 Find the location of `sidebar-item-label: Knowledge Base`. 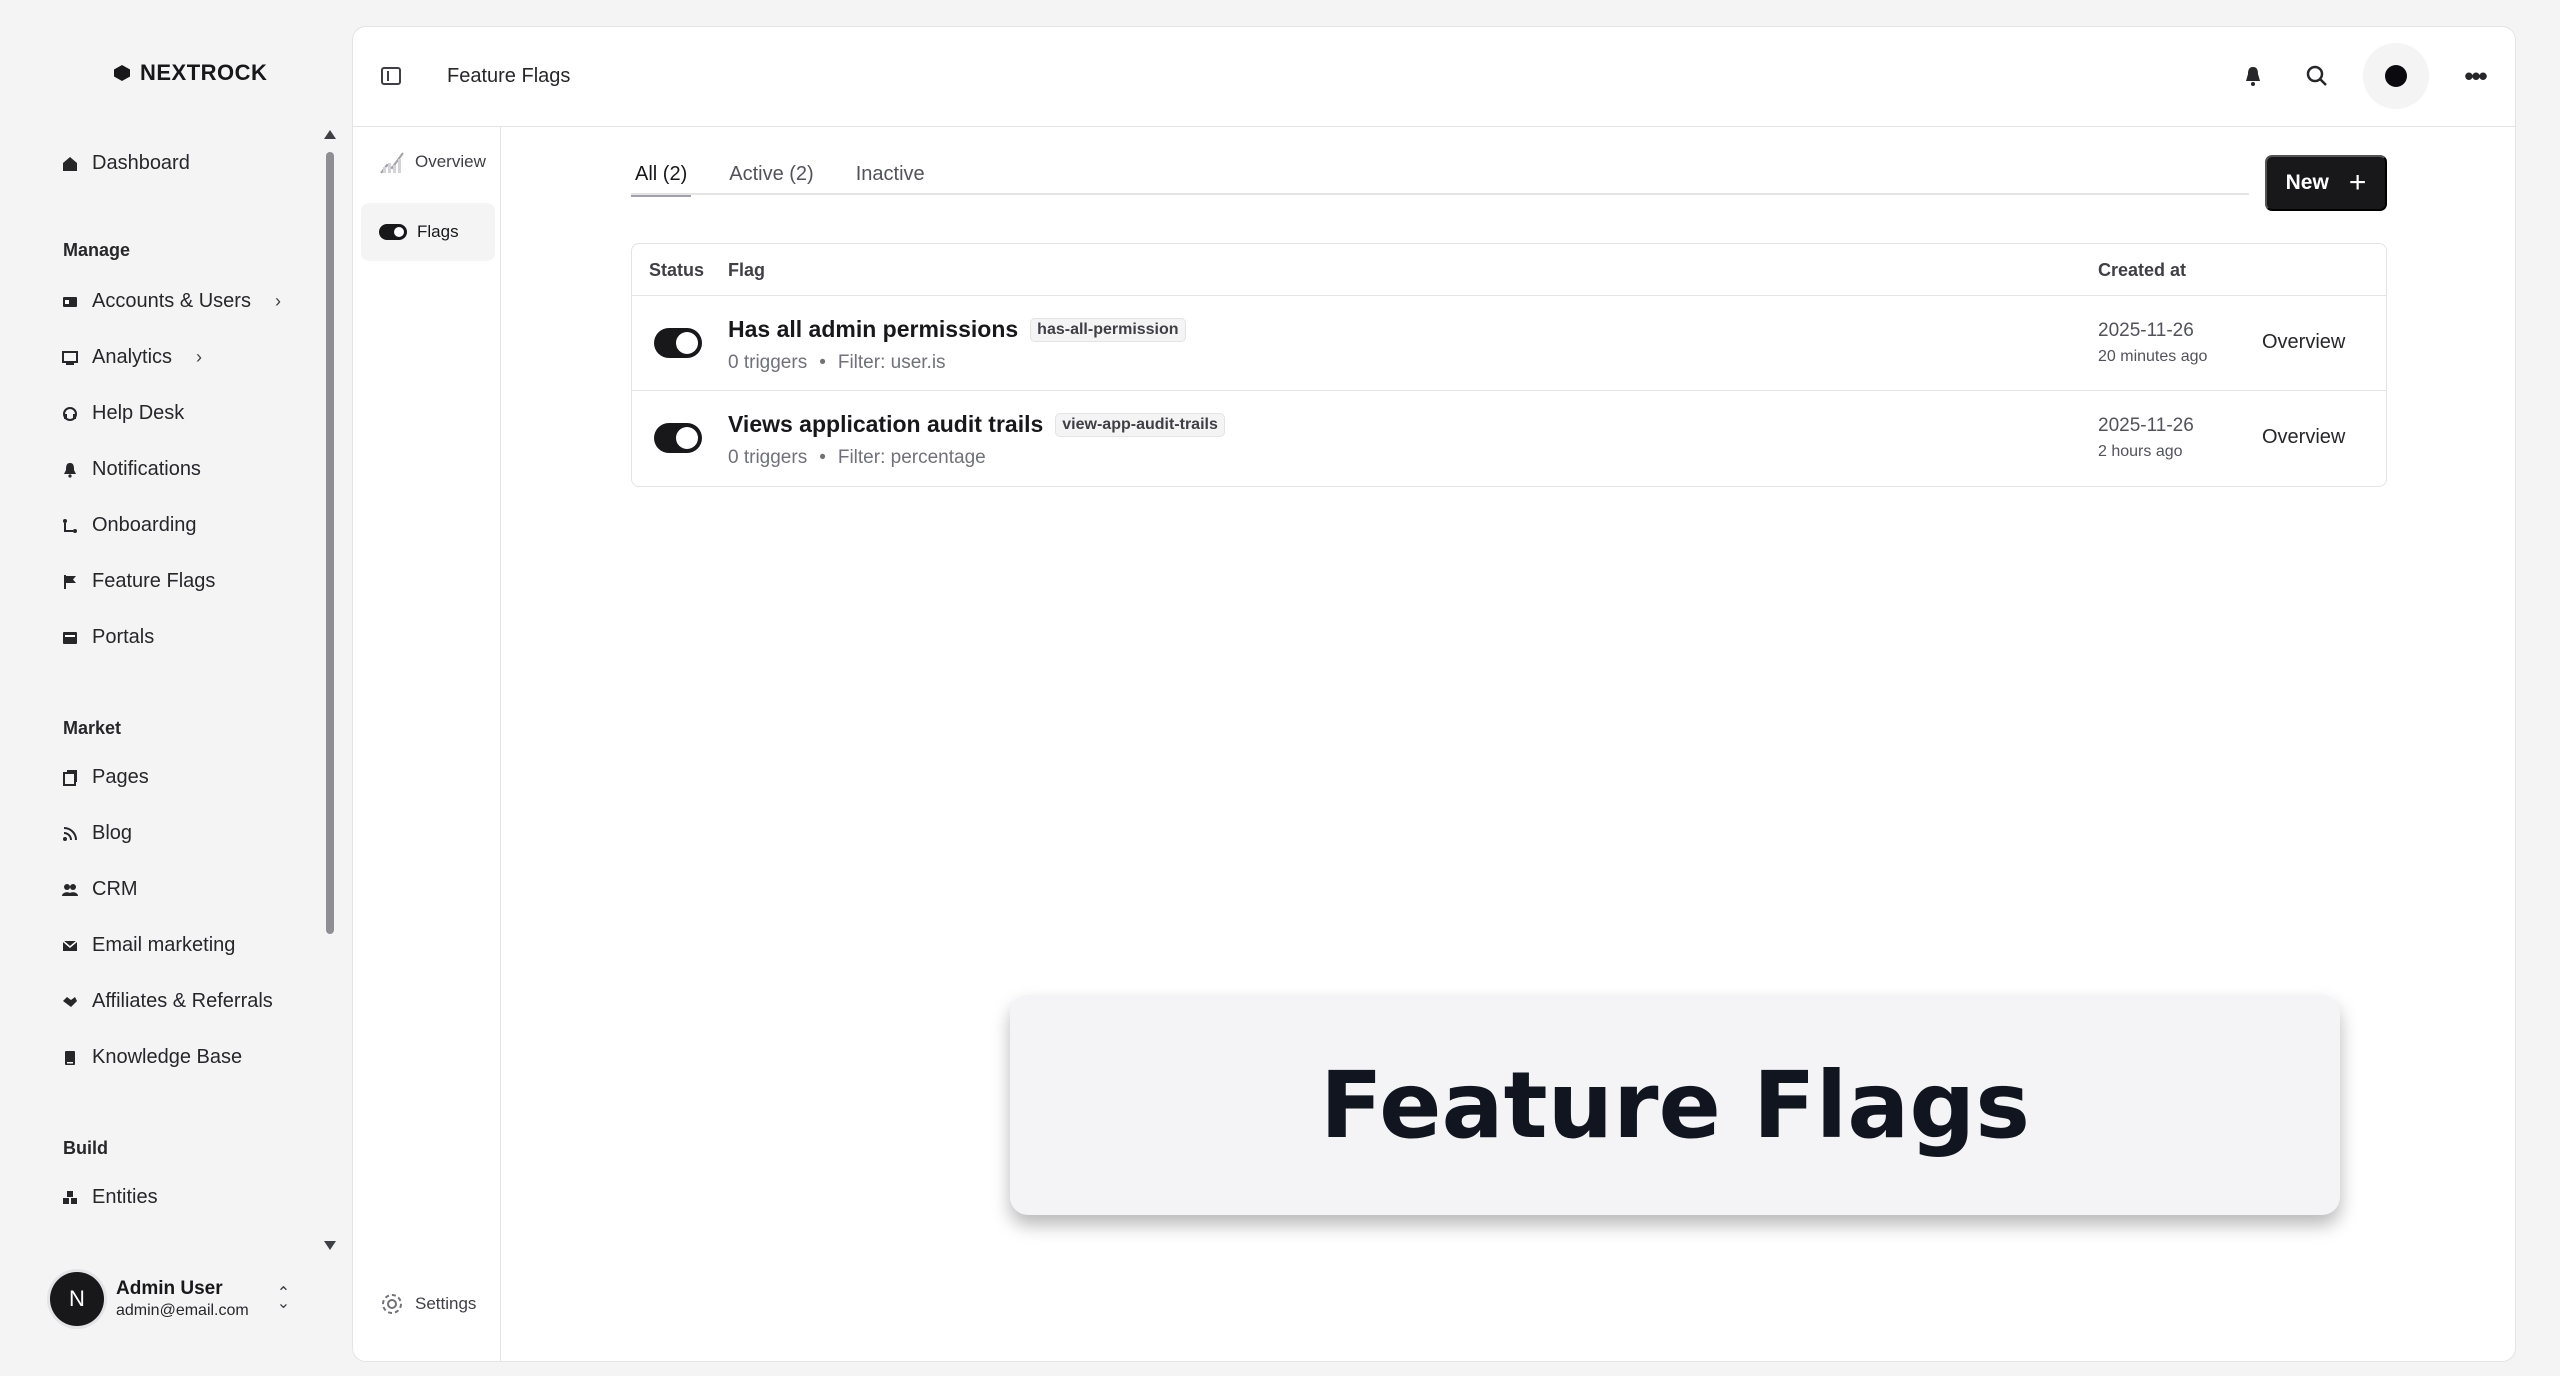

sidebar-item-label: Knowledge Base is located at coordinates (167, 1057).